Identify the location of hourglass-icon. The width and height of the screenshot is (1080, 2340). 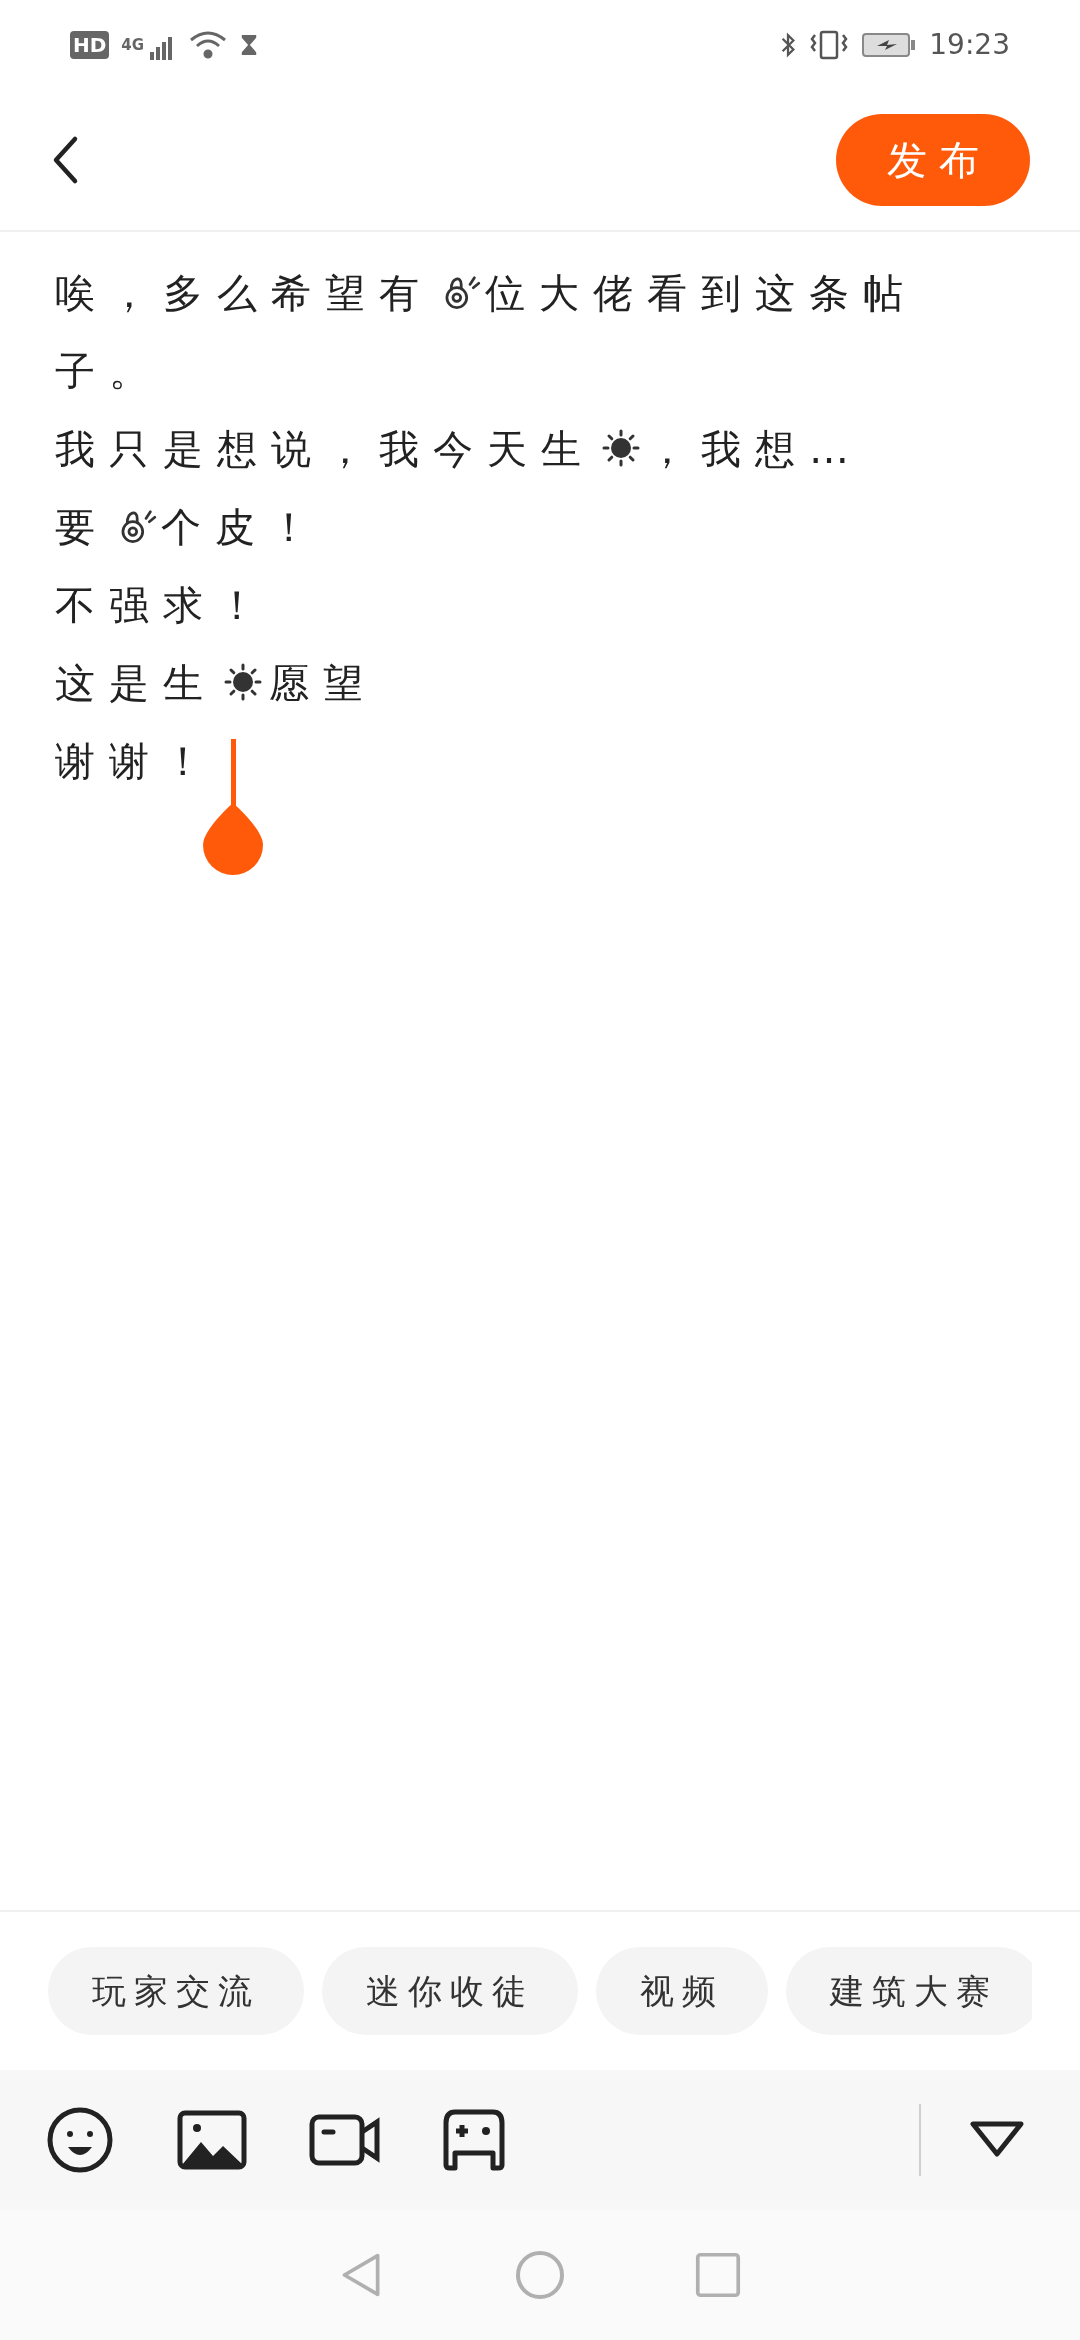
(249, 45).